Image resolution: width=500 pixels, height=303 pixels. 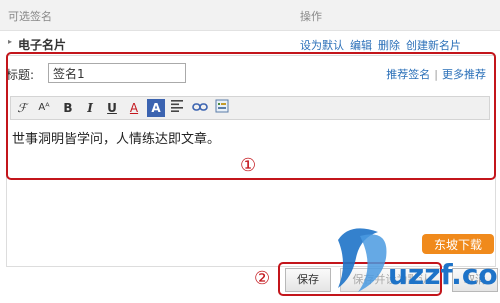 What do you see at coordinates (248, 165) in the screenshot?
I see `annotation-one: ①` at bounding box center [248, 165].